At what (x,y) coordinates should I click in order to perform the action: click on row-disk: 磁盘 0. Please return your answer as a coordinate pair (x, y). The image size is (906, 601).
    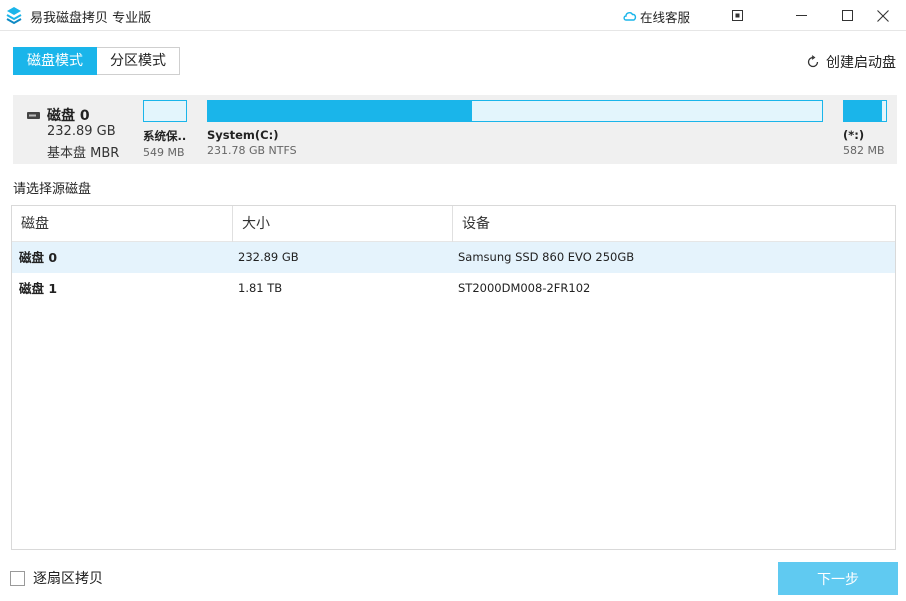
    Looking at the image, I should click on (38, 257).